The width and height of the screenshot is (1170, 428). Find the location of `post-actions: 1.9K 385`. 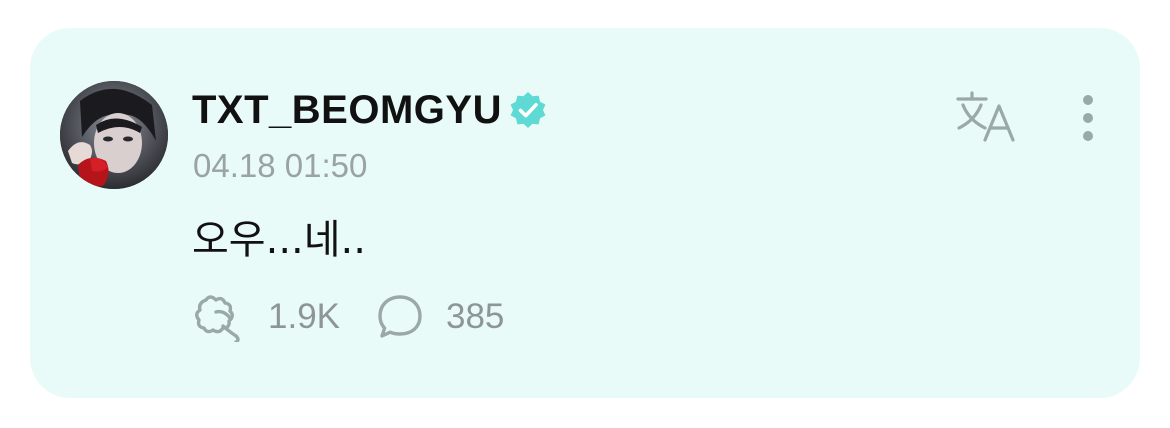

post-actions: 1.9K 385 is located at coordinates (348, 317).